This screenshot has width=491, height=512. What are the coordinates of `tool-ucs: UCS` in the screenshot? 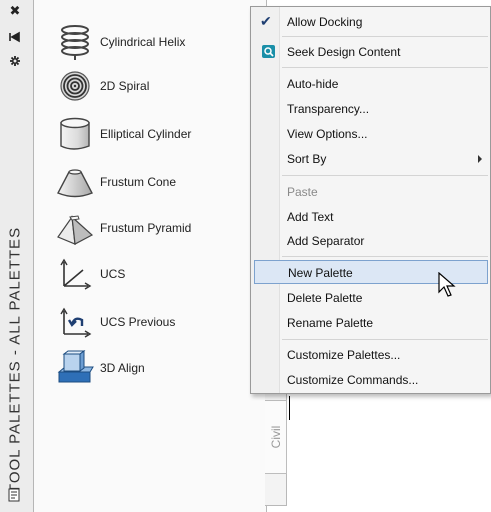 It's located at (161, 274).